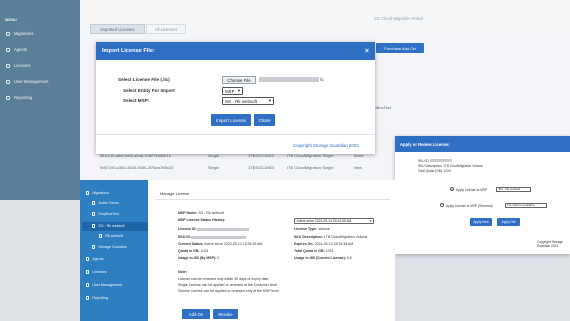 The image size is (570, 321). What do you see at coordinates (261, 167) in the screenshot?
I see `table-cell: 1TBSGC1M03` at bounding box center [261, 167].